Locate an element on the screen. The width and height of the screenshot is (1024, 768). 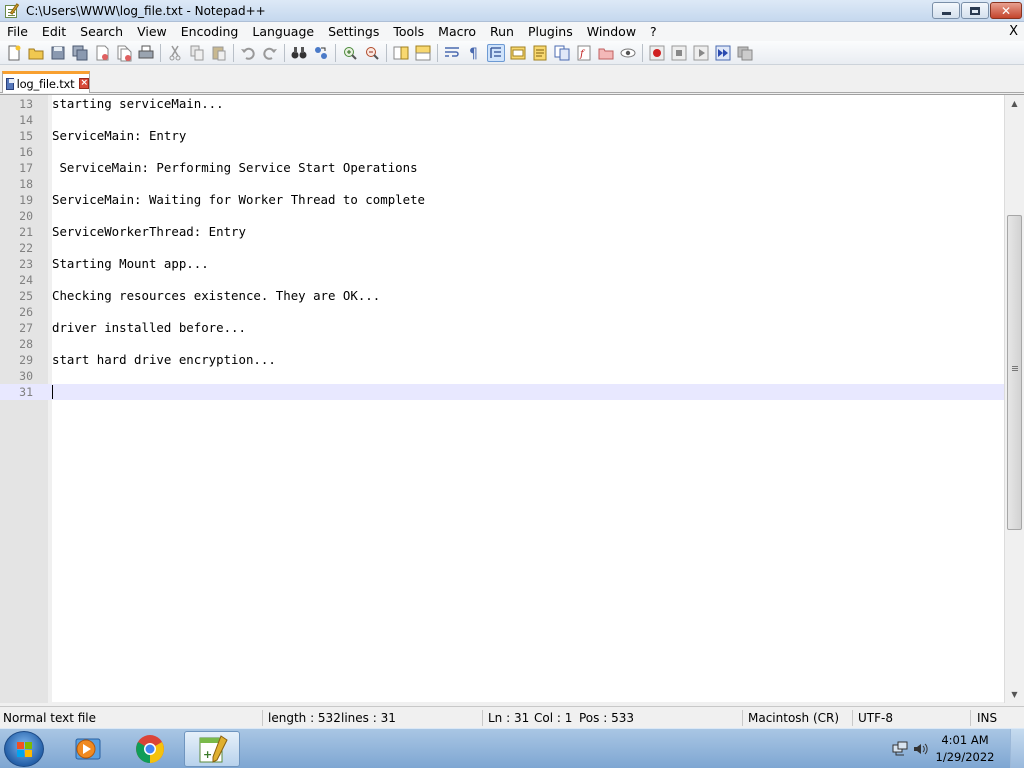
scrollbar-thumb is located at coordinates (1014, 372).